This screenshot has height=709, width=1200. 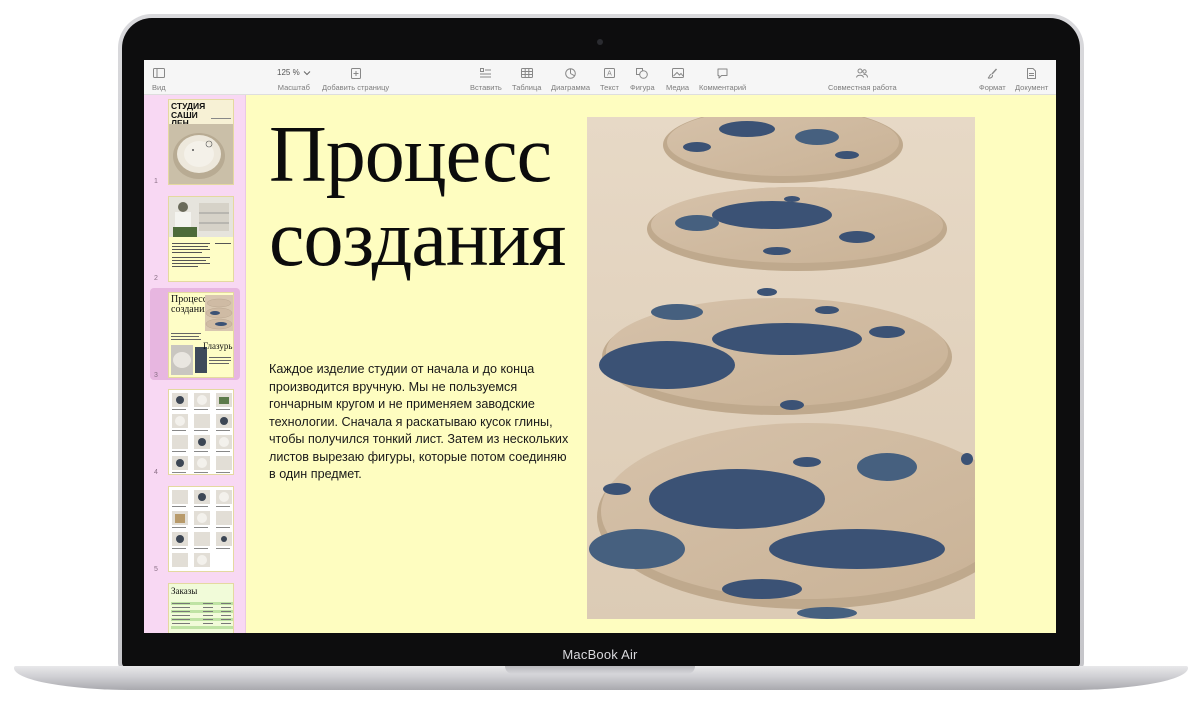 What do you see at coordinates (156, 569) in the screenshot?
I see `page-number: 5` at bounding box center [156, 569].